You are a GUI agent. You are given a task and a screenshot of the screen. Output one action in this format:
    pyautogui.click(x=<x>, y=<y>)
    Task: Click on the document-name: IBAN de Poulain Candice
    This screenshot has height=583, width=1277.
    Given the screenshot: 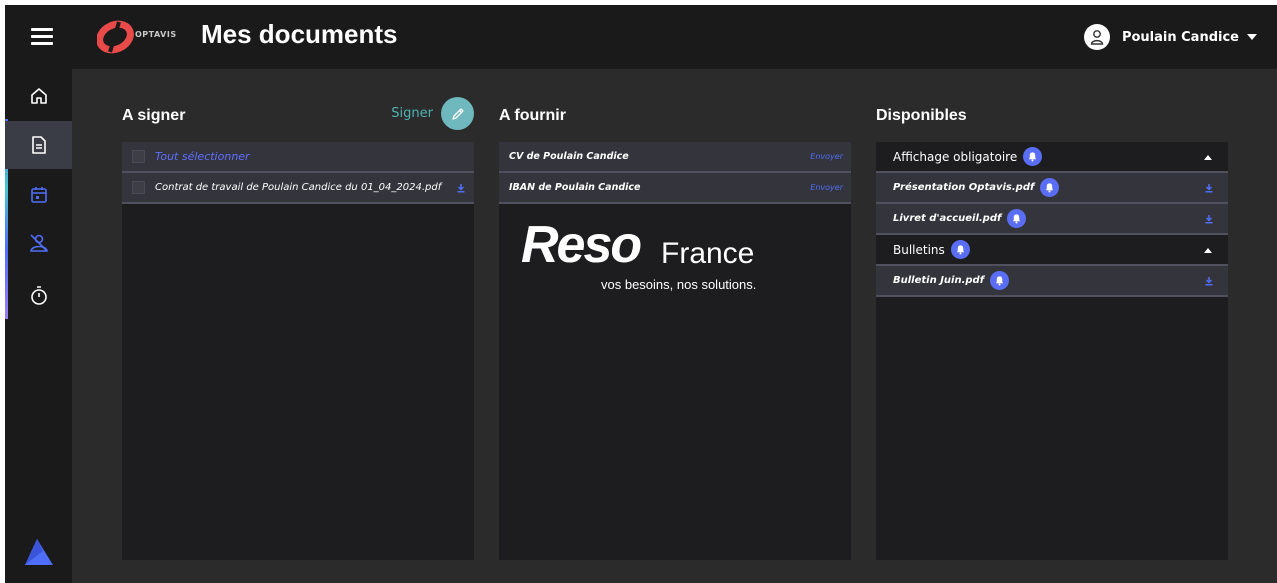 What is the action you would take?
    pyautogui.click(x=575, y=187)
    